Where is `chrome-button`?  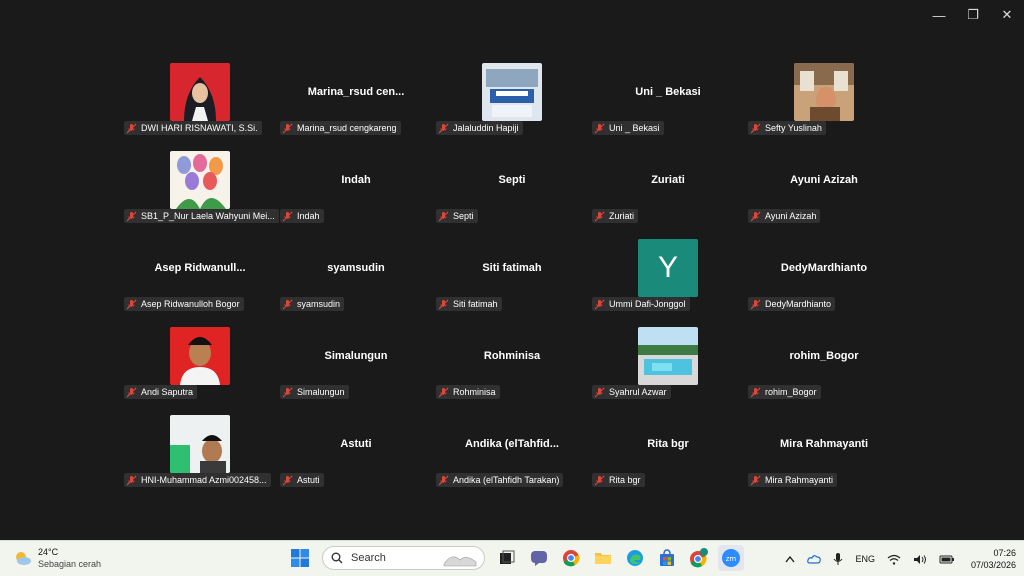
chrome-button is located at coordinates (571, 558).